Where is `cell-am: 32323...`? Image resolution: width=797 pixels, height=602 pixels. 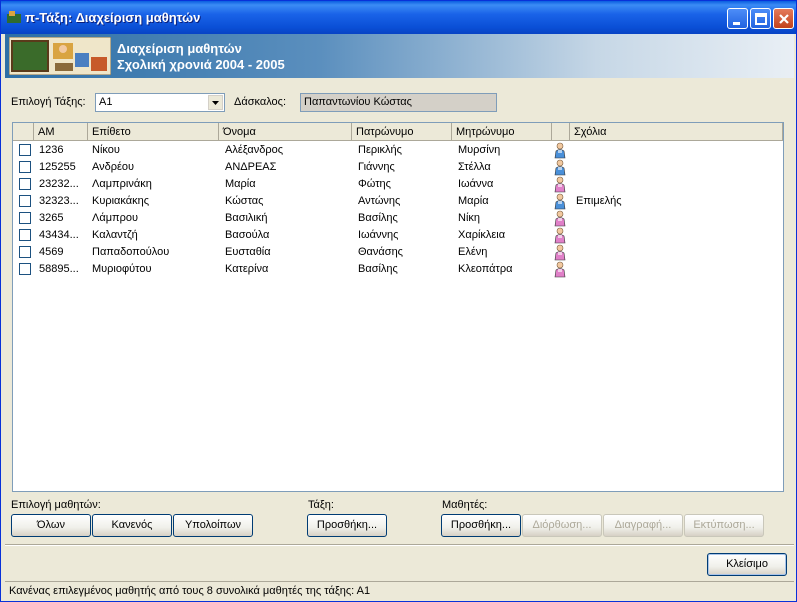 cell-am: 32323... is located at coordinates (59, 201).